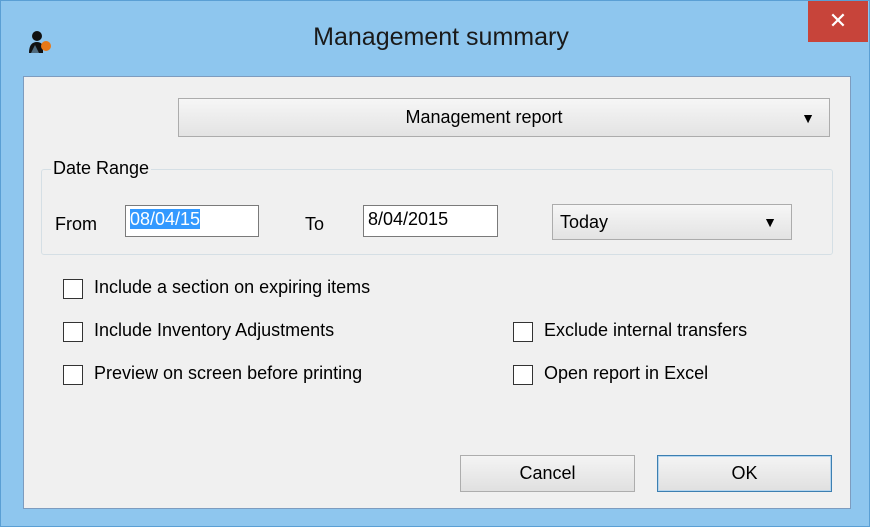  I want to click on inventory-adjustments-label: Include Inventory Adjustments, so click(214, 330).